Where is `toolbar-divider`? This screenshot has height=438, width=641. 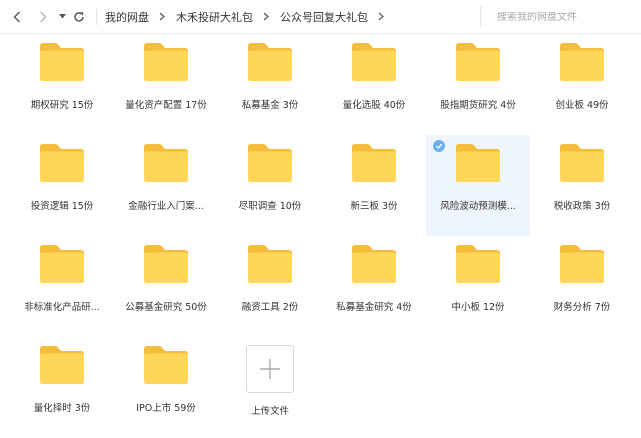 toolbar-divider is located at coordinates (96, 16).